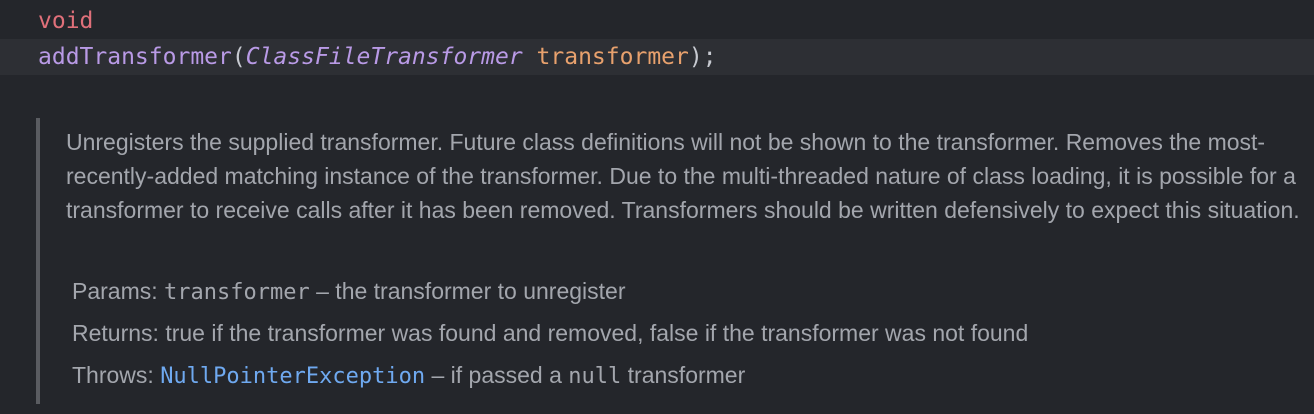 This screenshot has width=1314, height=414. What do you see at coordinates (595, 376) in the screenshot?
I see `null-literal: null` at bounding box center [595, 376].